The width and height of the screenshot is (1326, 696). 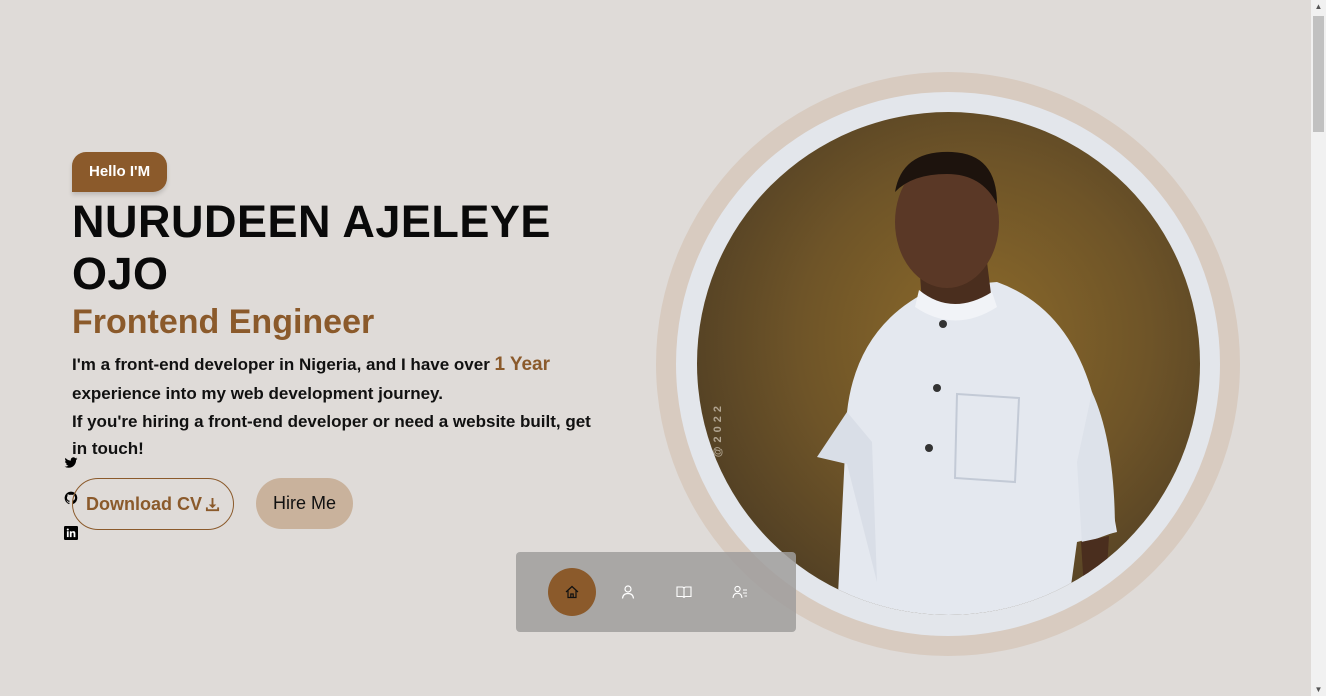 I want to click on contact-list-icon, so click(x=739, y=592).